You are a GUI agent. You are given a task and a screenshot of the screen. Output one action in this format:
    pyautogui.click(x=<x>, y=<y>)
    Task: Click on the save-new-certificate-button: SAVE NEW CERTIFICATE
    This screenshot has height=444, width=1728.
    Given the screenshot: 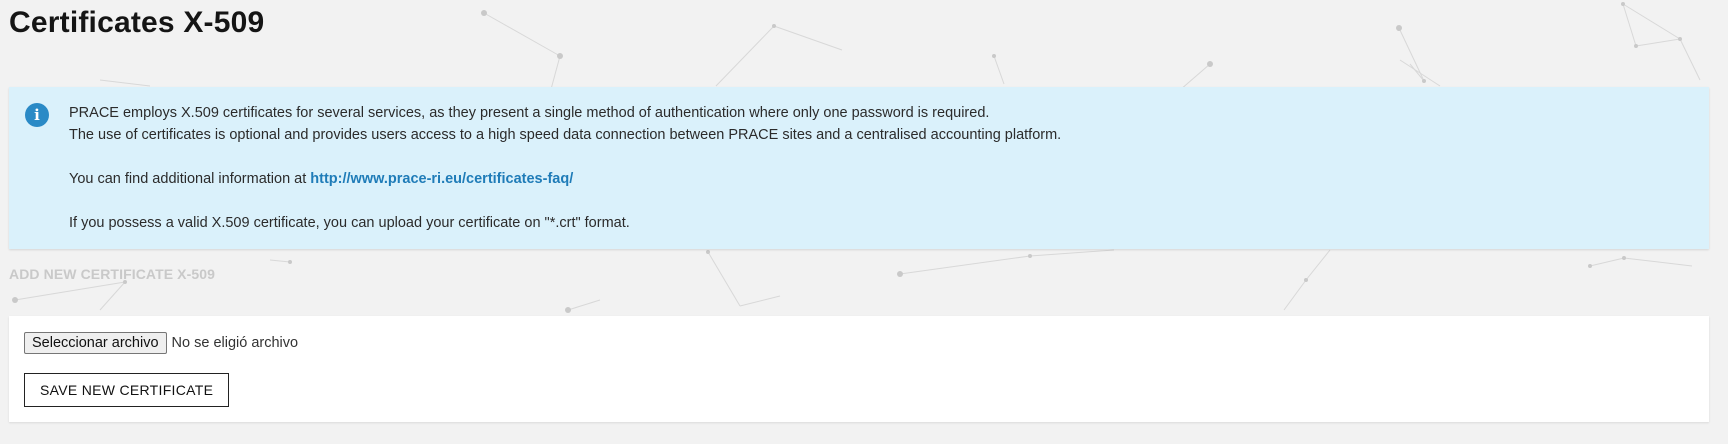 What is the action you would take?
    pyautogui.click(x=127, y=390)
    